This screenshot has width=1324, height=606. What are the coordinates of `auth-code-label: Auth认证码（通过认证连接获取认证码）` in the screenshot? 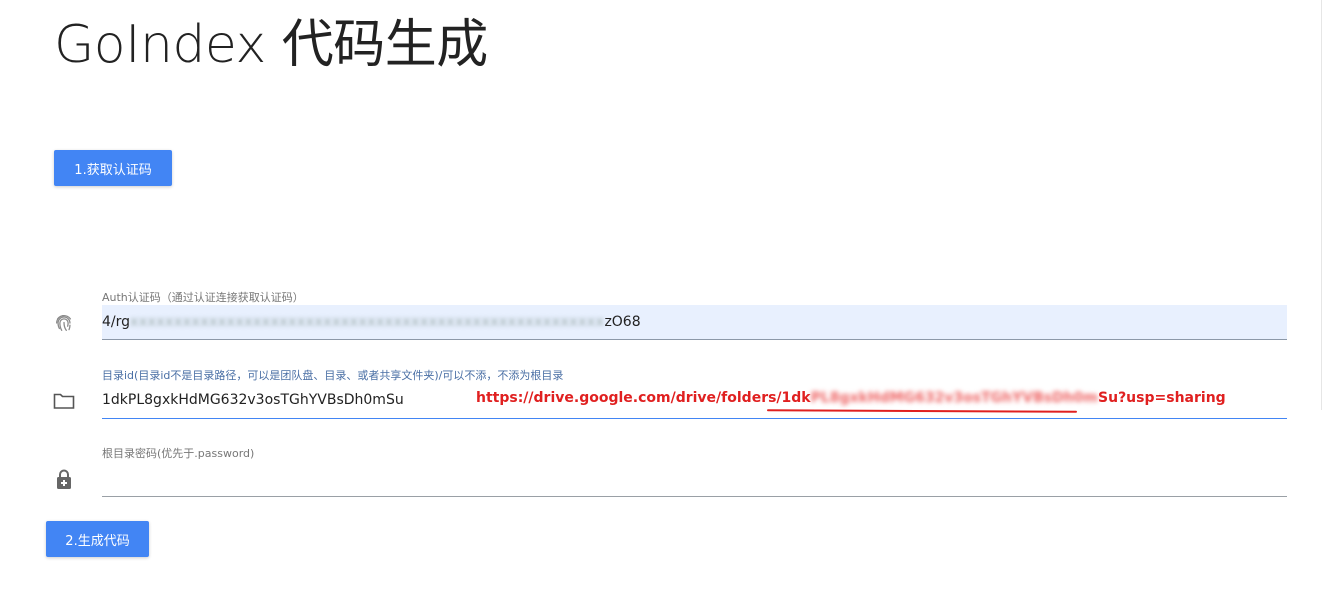 It's located at (203, 297).